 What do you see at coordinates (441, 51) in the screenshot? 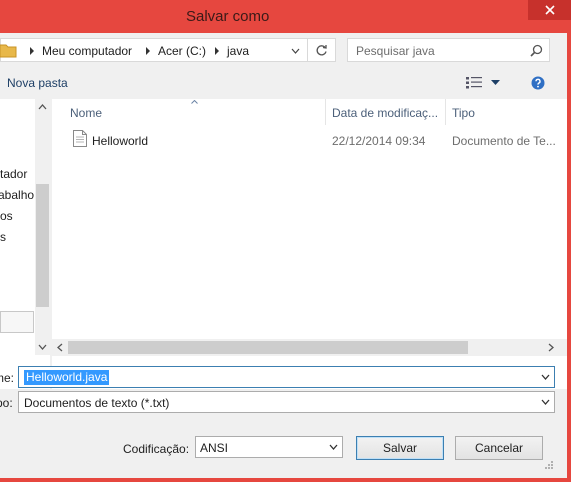
I see `search-input` at bounding box center [441, 51].